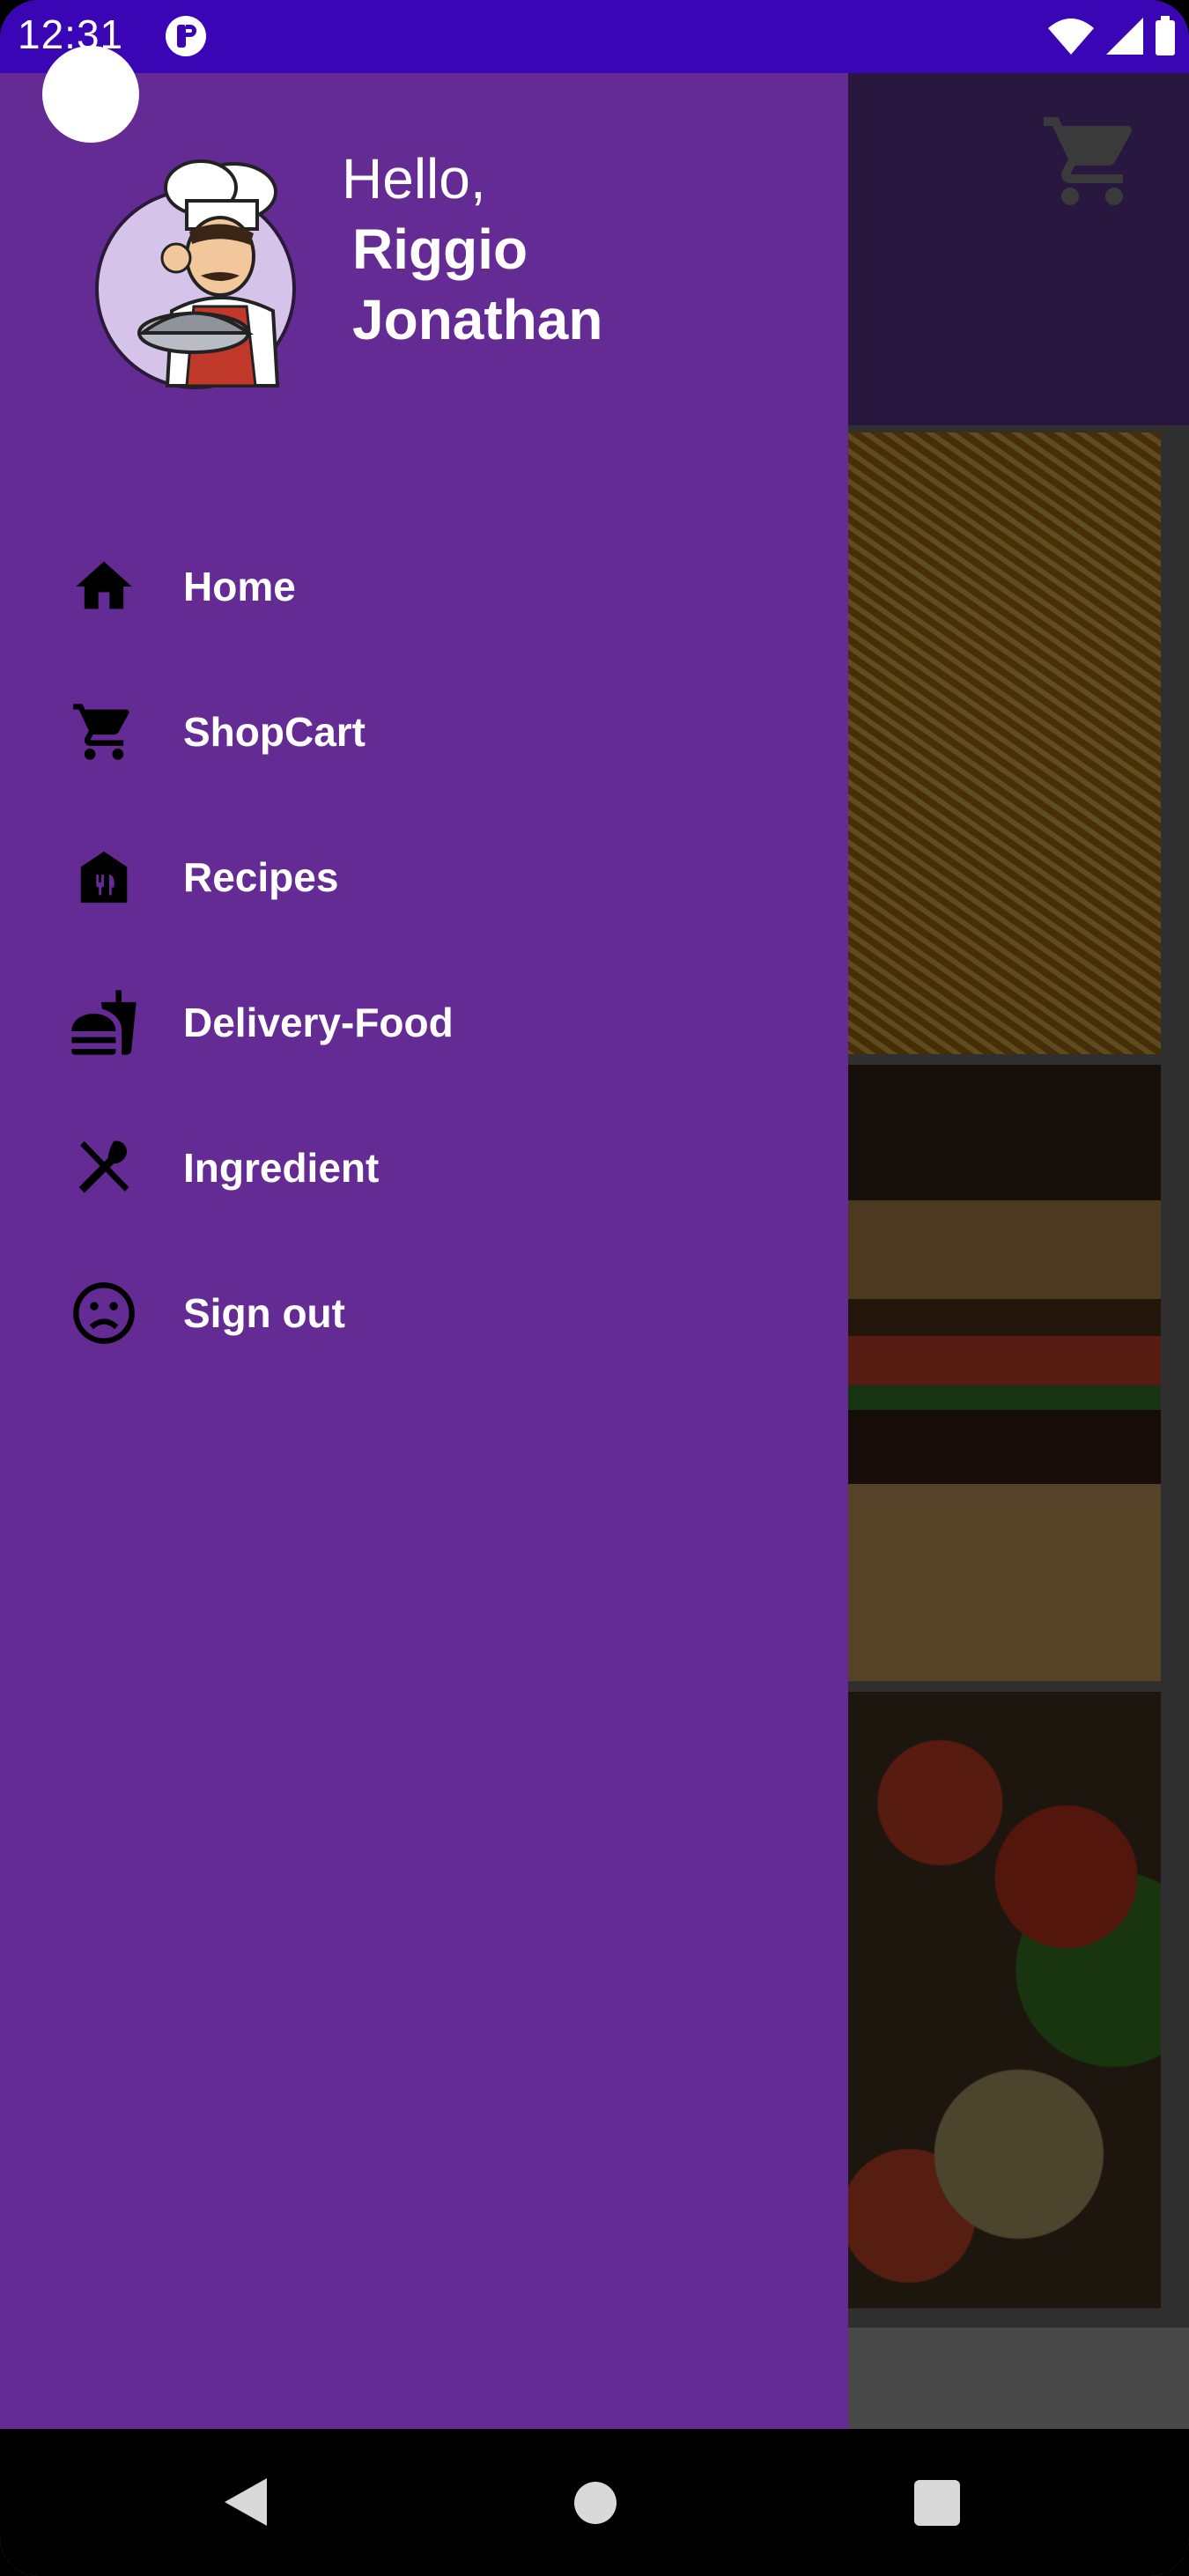 The image size is (1189, 2576). What do you see at coordinates (91, 94) in the screenshot?
I see `screen-record-dot` at bounding box center [91, 94].